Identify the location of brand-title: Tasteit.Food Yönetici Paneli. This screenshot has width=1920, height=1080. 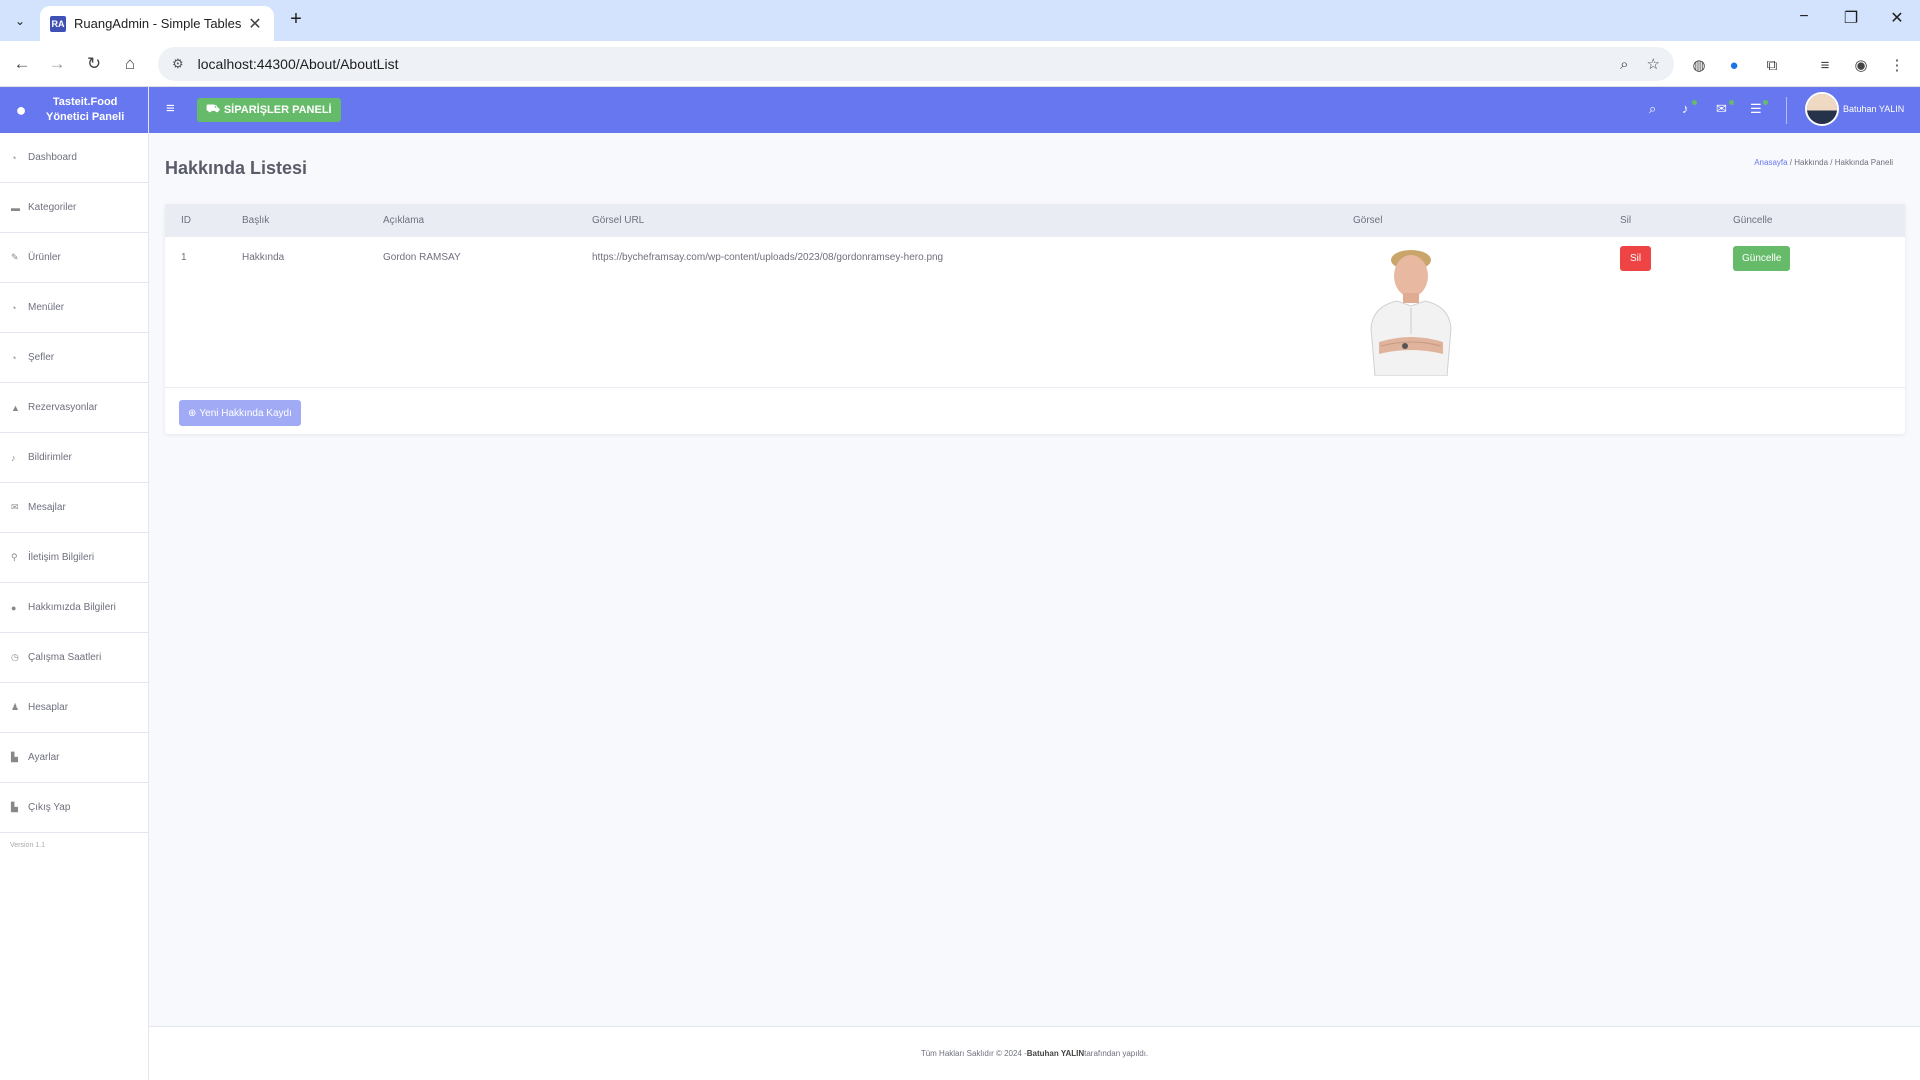
(85, 109).